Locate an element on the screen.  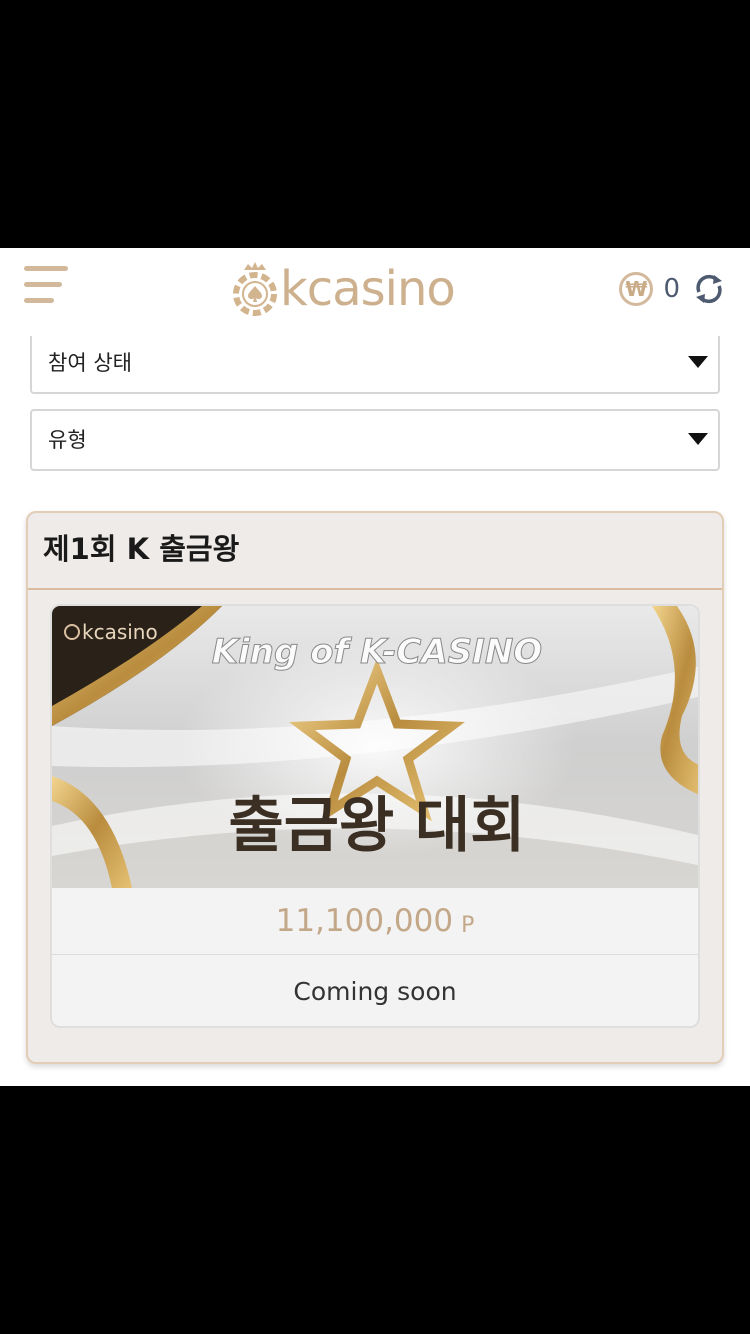
balance-area: ₩ 0 is located at coordinates (672, 289).